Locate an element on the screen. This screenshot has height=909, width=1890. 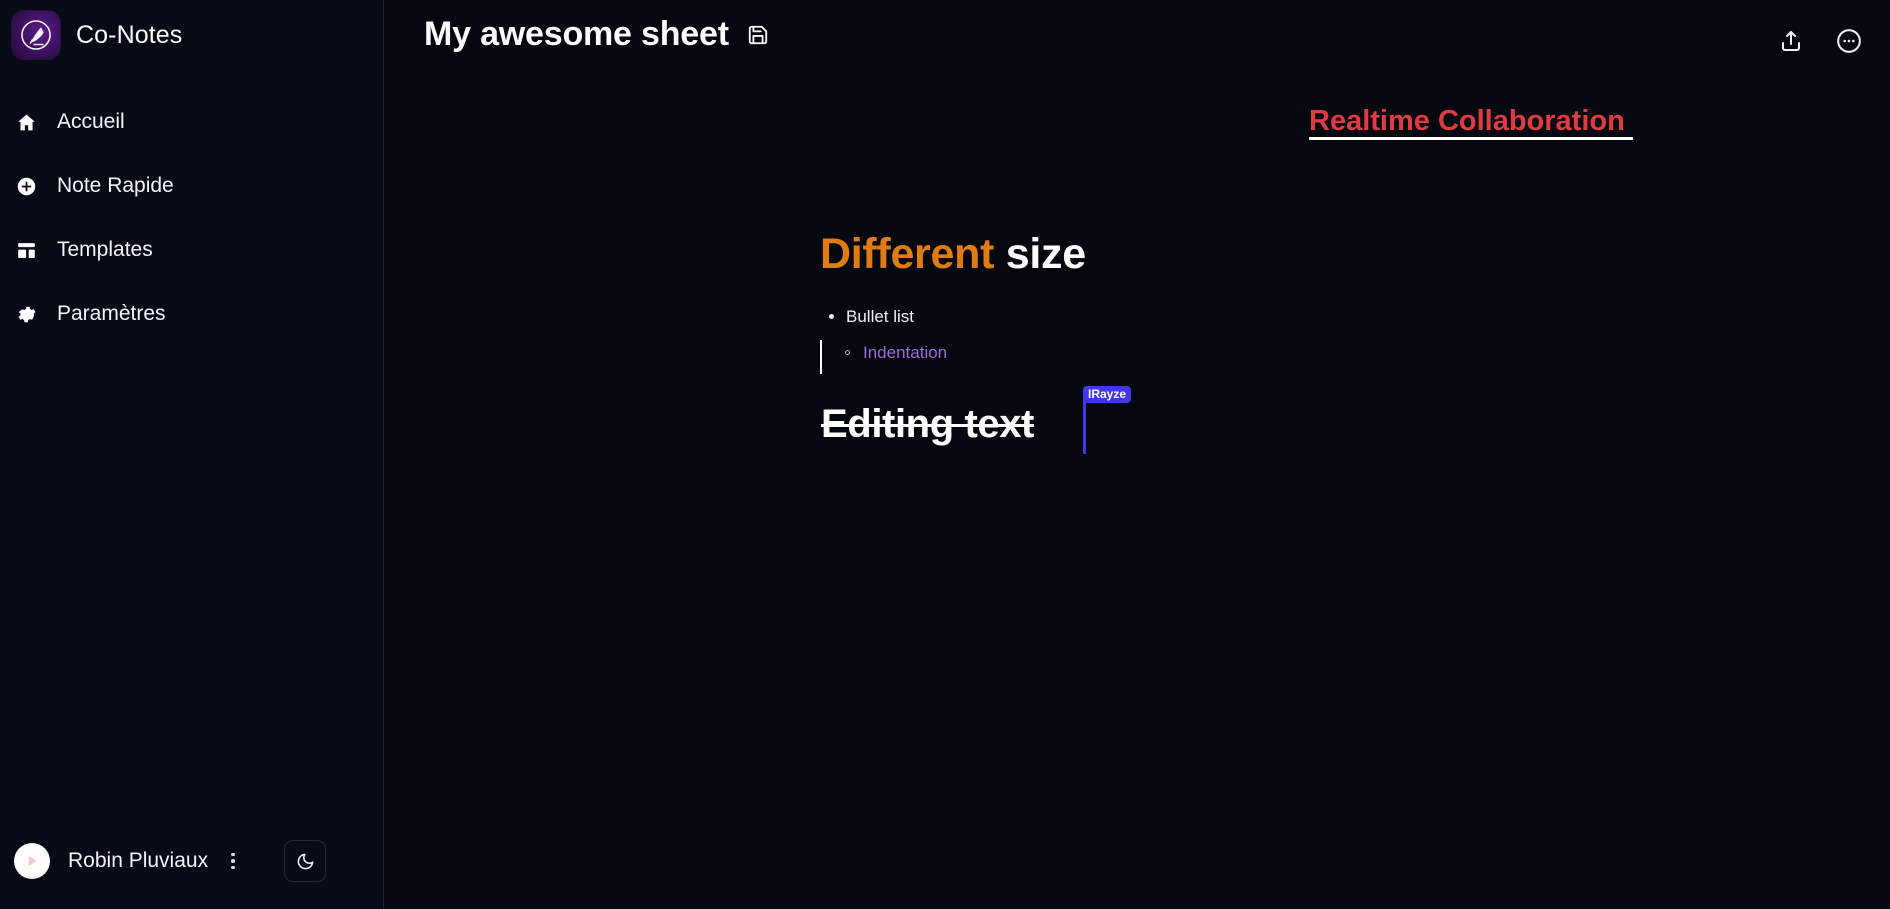
sidebar-item-accueil: Accueil is located at coordinates (191, 122).